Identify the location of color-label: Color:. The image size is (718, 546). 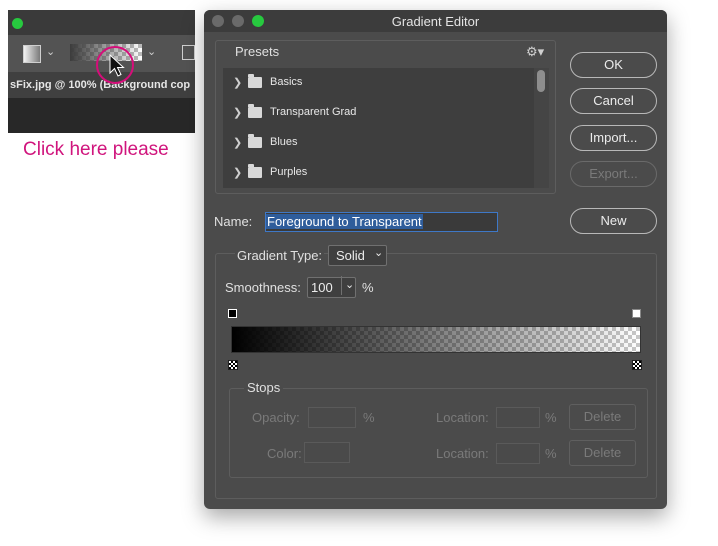
(284, 453).